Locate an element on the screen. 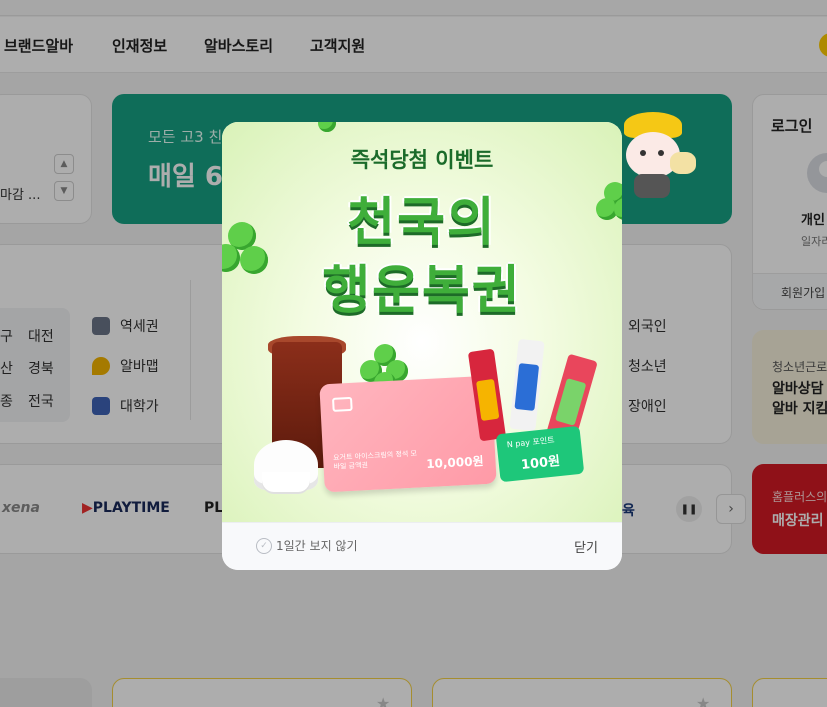 The image size is (827, 707). giftcard: 요거트 아이스크림의 정석 모바일 금액권 10,000원 is located at coordinates (408, 434).